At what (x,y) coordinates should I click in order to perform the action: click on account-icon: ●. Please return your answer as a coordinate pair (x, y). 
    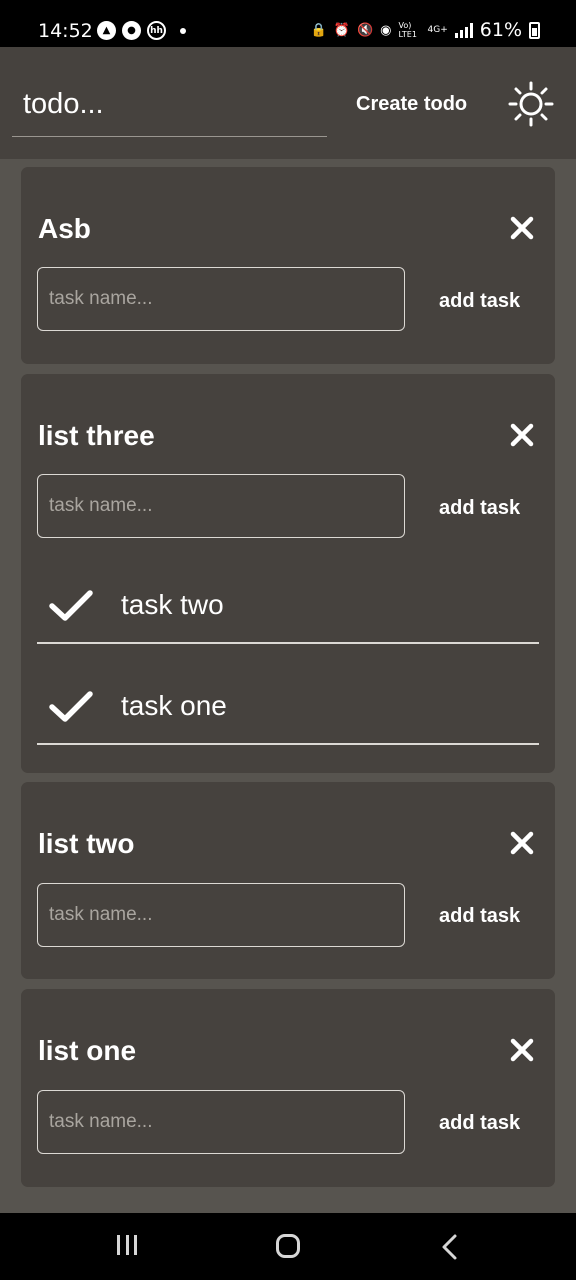
    Looking at the image, I should click on (131, 30).